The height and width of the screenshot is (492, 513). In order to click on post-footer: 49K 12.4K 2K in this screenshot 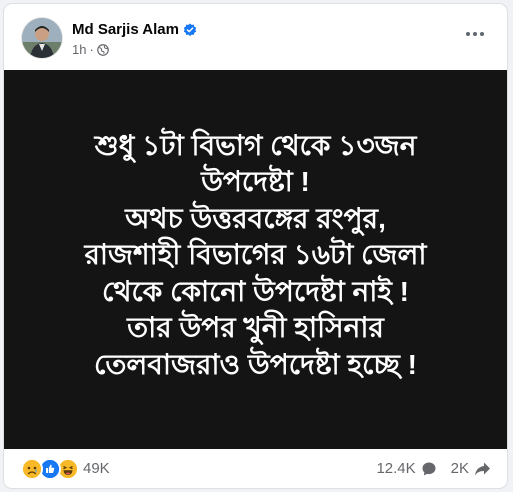, I will do `click(255, 468)`.